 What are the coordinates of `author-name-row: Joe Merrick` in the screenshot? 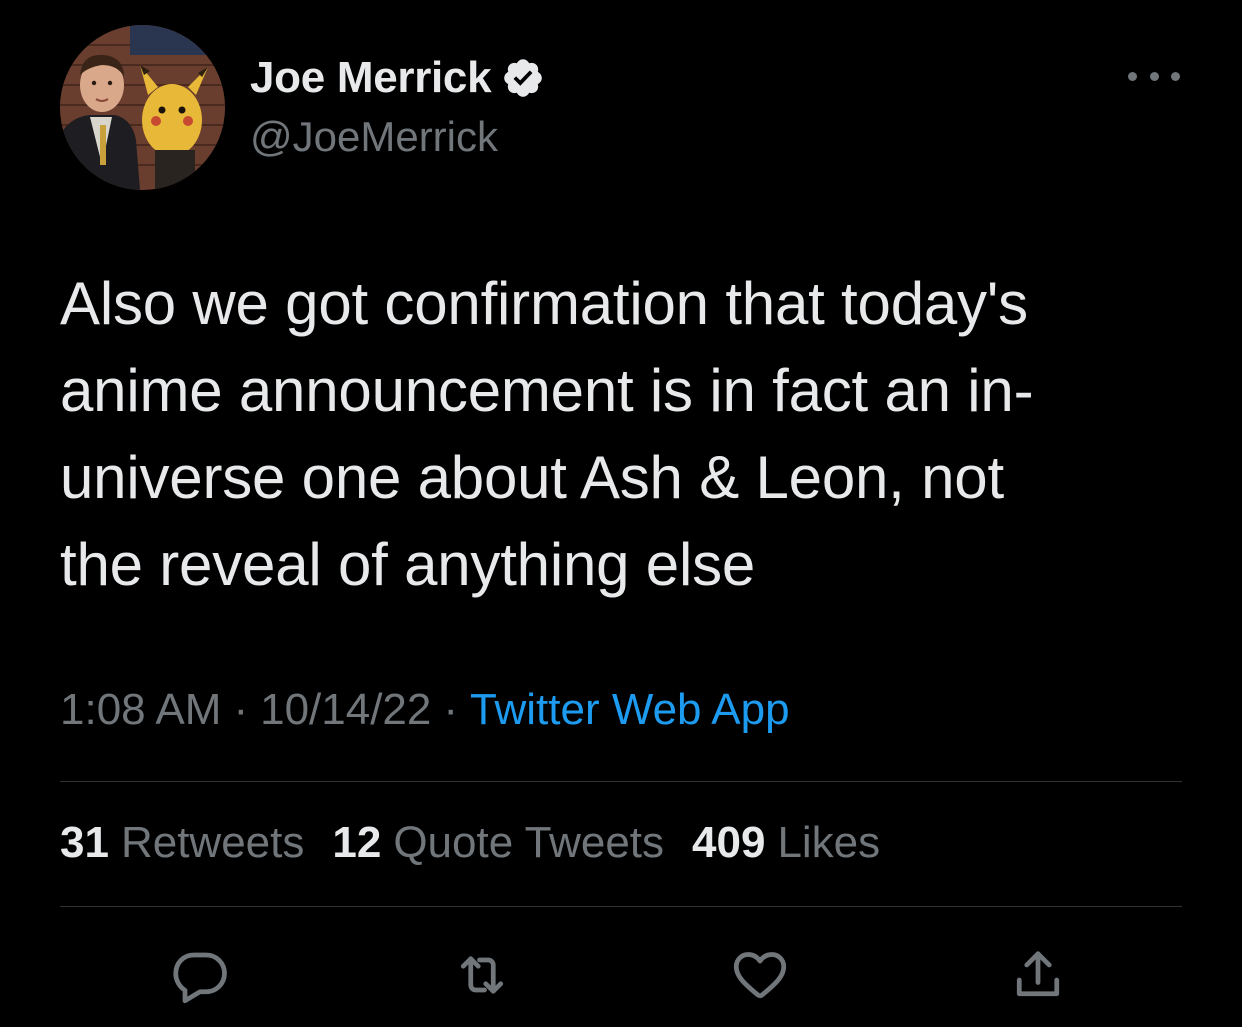 It's located at (397, 78).